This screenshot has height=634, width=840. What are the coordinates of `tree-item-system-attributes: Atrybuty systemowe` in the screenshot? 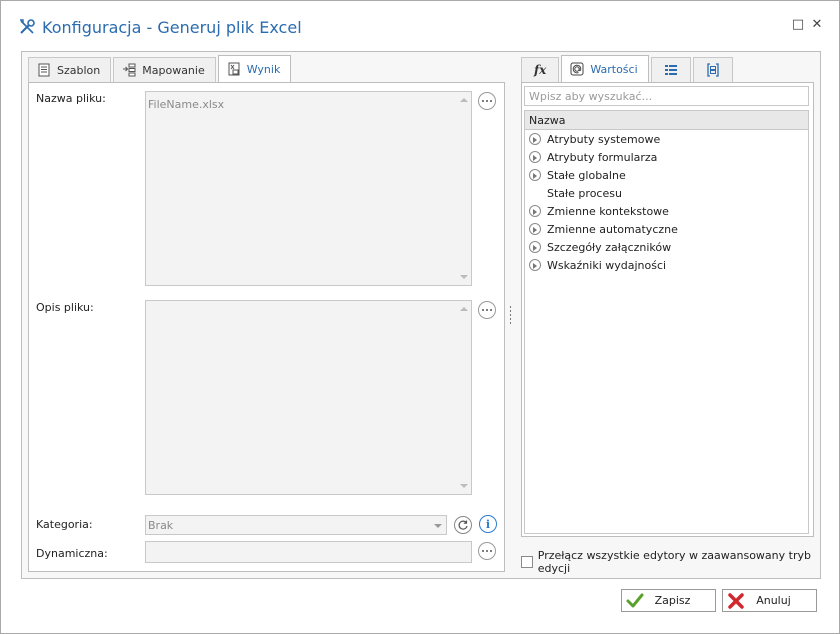 It's located at (594, 139).